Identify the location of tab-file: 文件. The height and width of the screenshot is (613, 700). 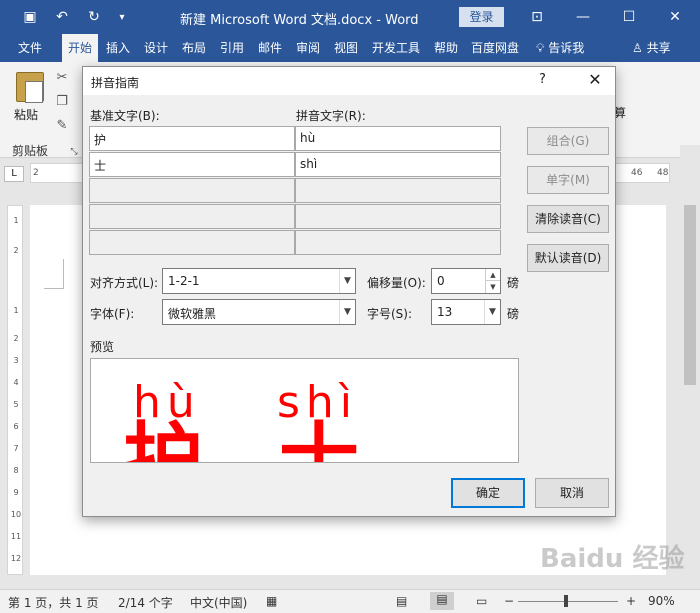
(30, 48).